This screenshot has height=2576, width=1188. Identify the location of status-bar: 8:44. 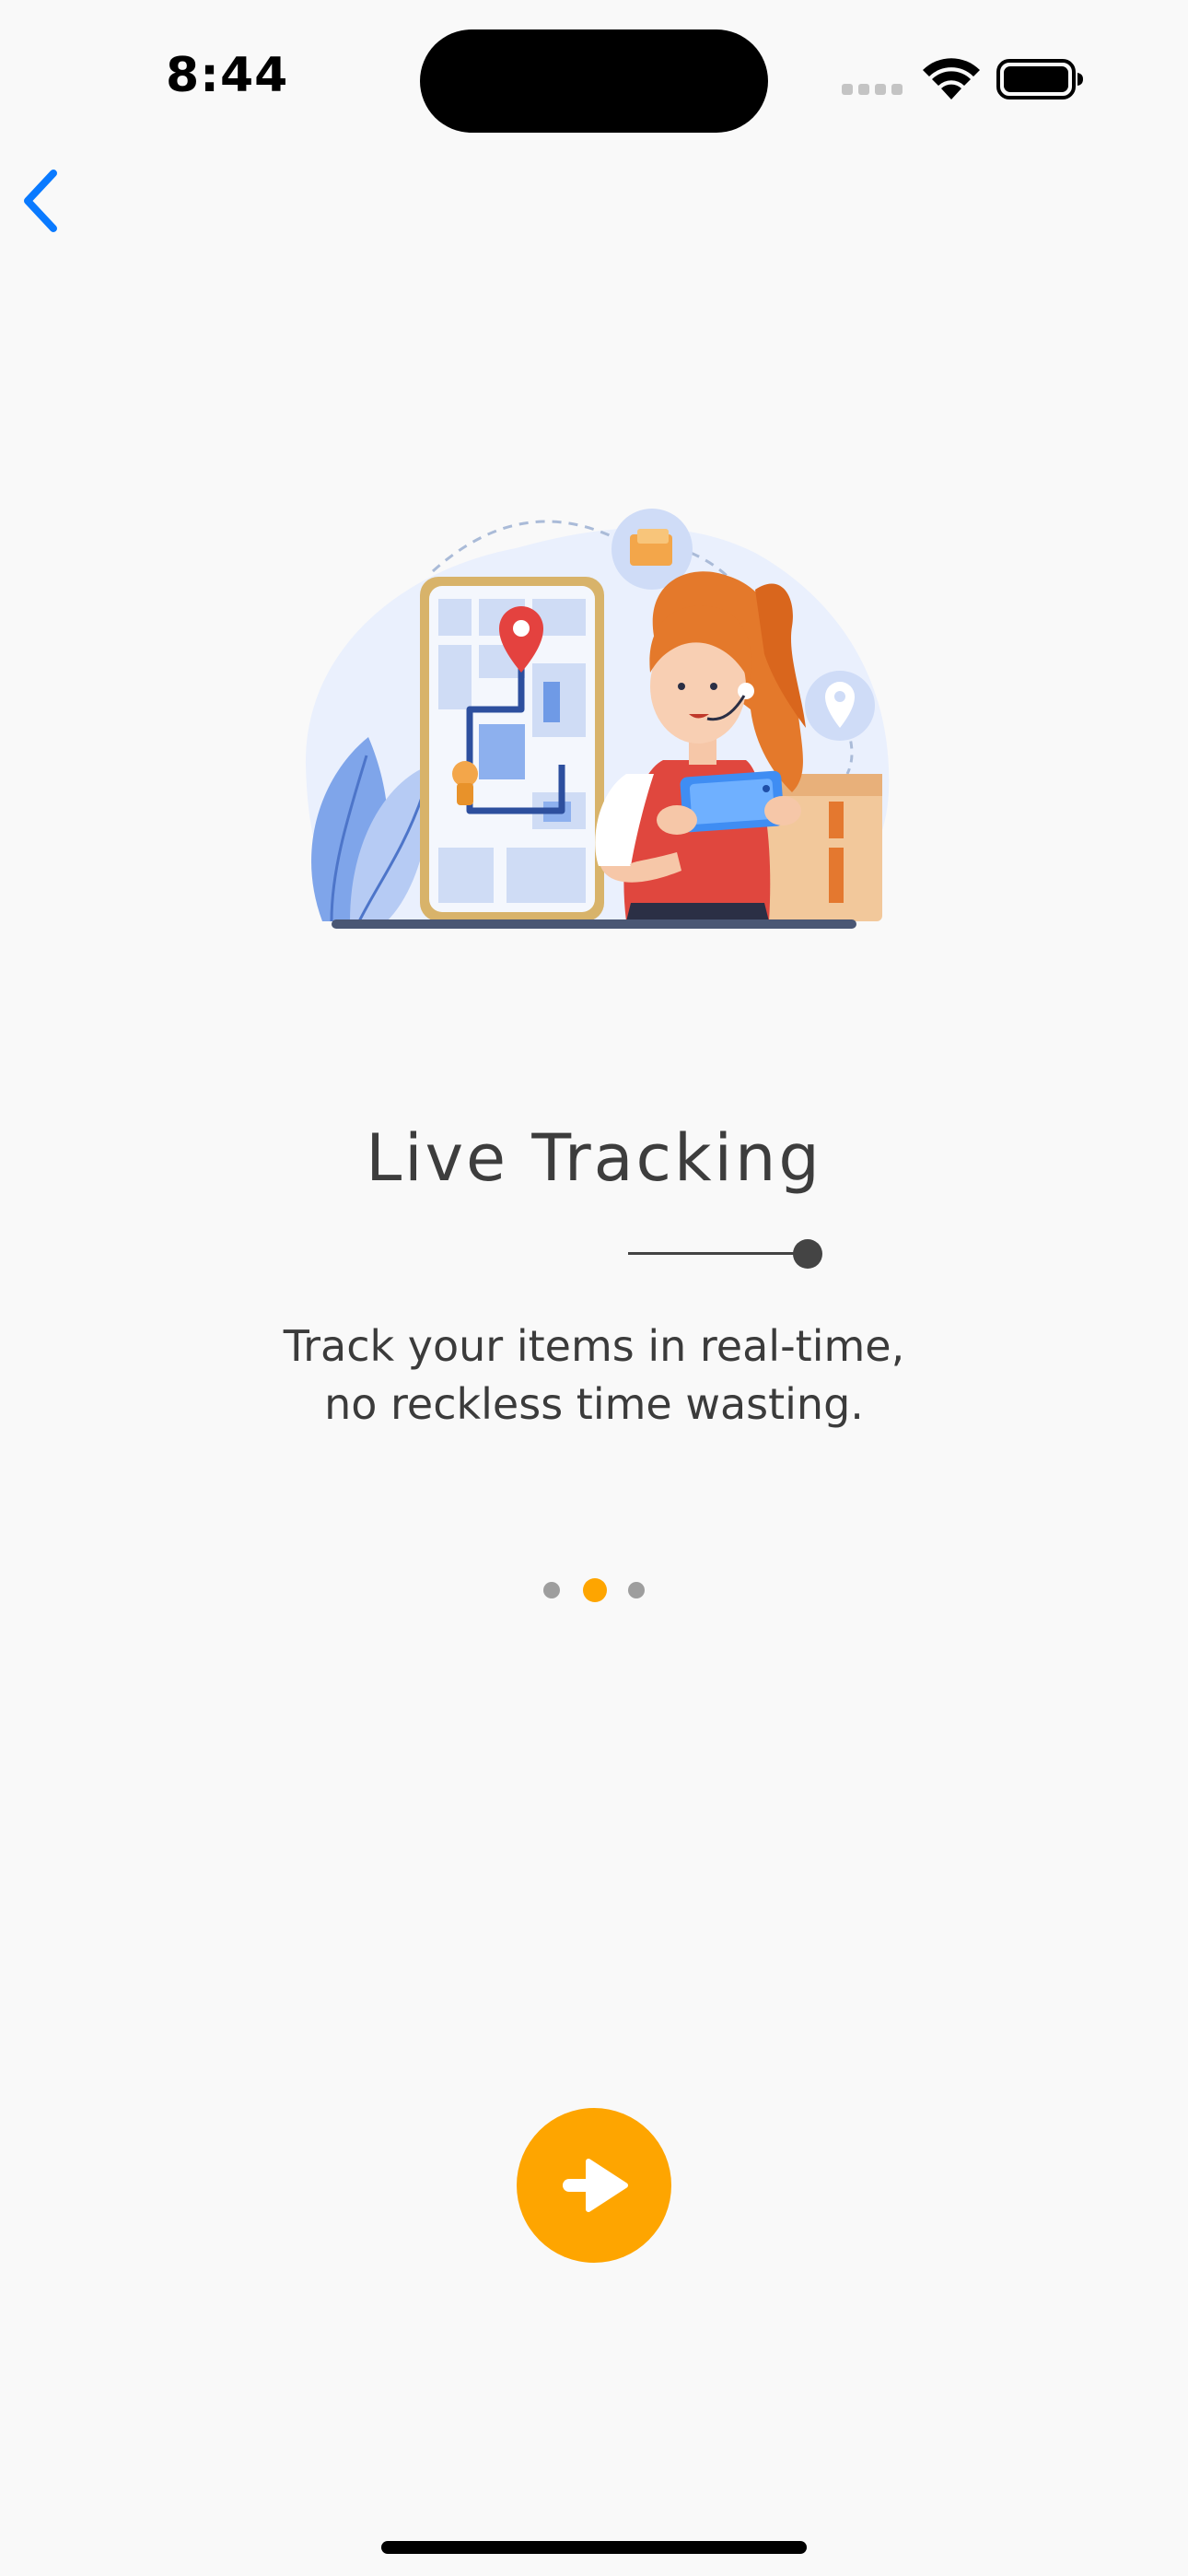
(594, 78).